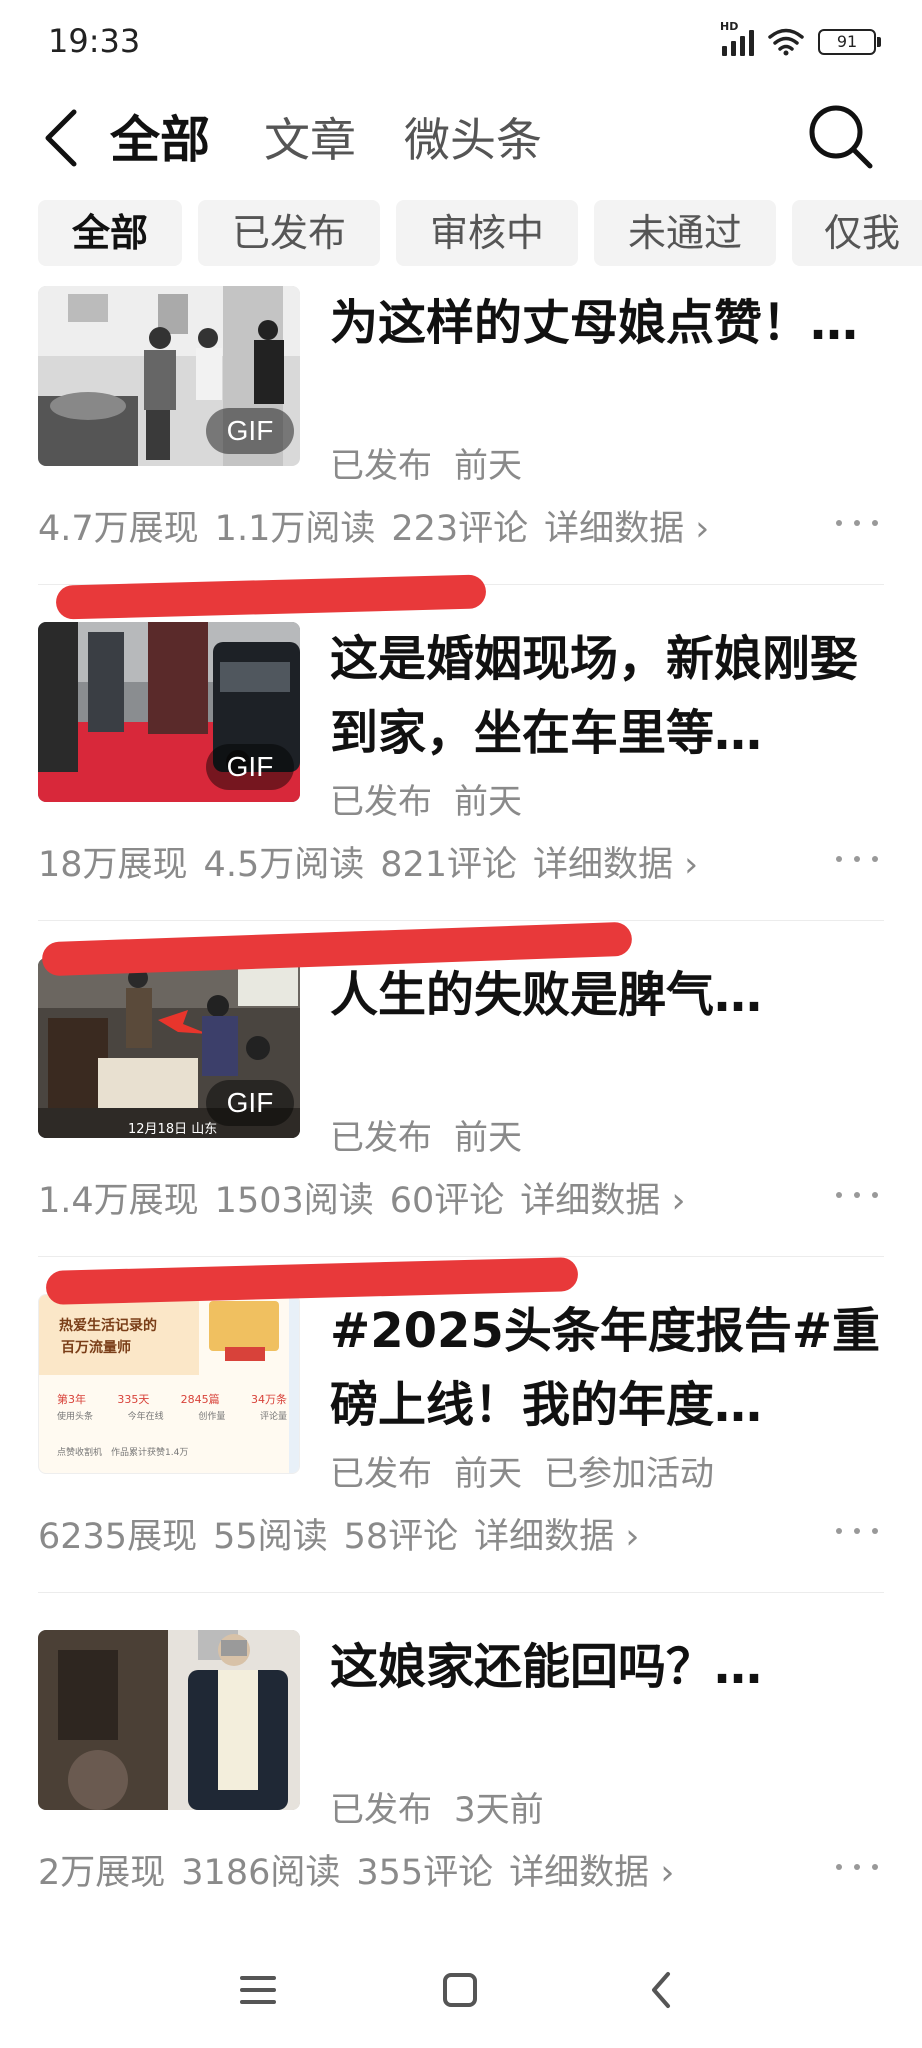  I want to click on network-type-label: HD, so click(729, 26).